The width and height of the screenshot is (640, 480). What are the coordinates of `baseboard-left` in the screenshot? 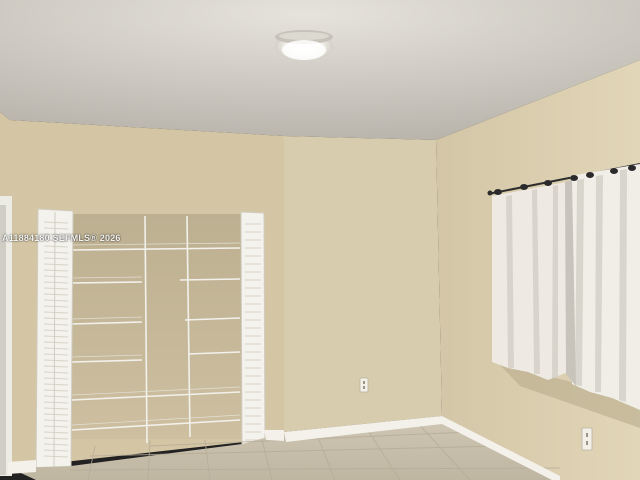 It's located at (22, 467).